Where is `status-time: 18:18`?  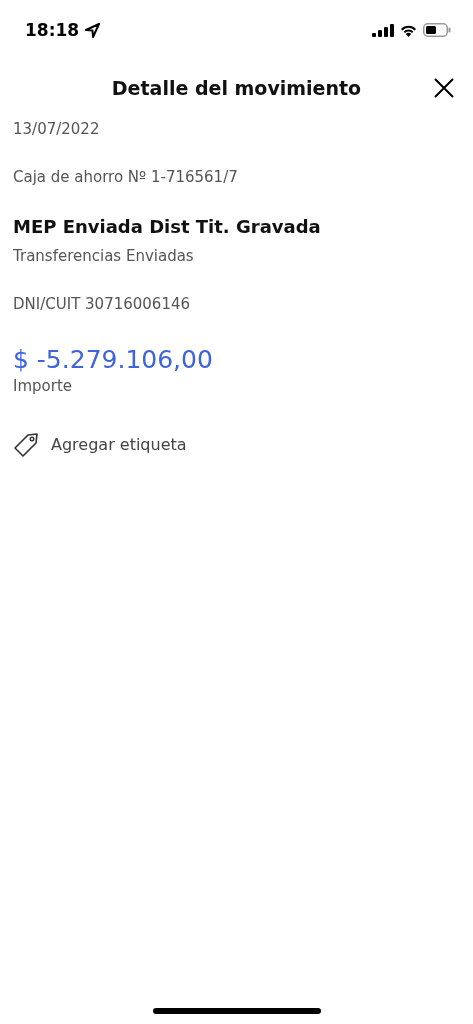
status-time: 18:18 is located at coordinates (52, 30).